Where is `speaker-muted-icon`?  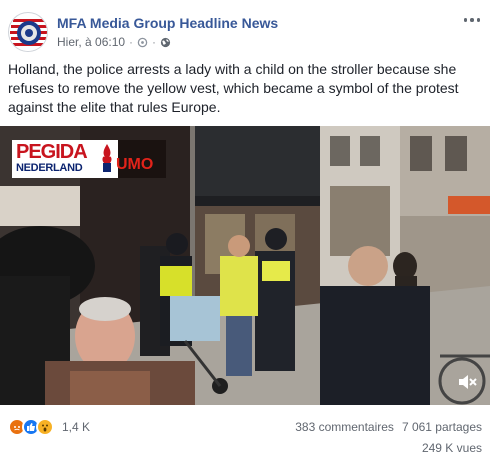 speaker-muted-icon is located at coordinates (467, 382).